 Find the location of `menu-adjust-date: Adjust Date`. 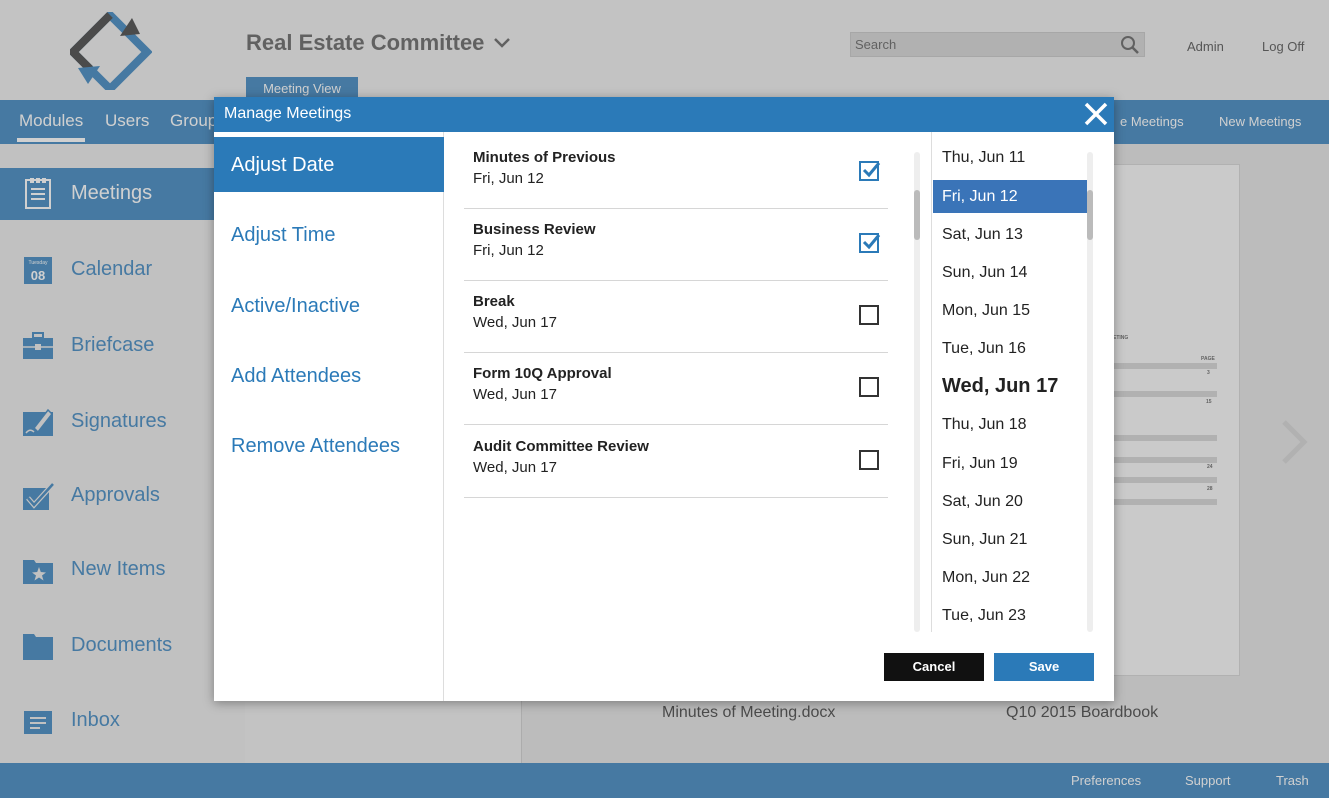

menu-adjust-date: Adjust Date is located at coordinates (329, 164).